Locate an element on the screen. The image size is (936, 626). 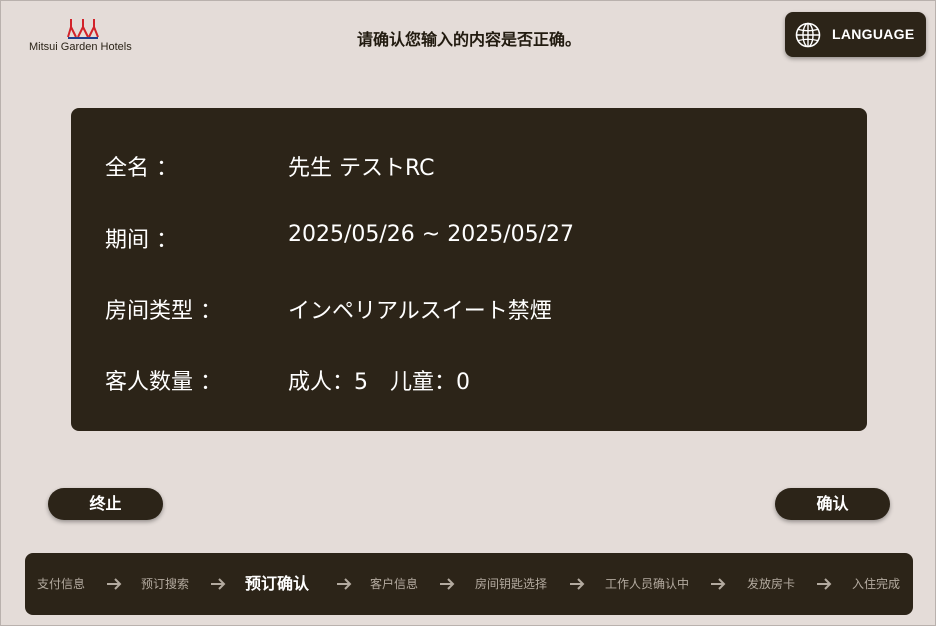
info-row-period: 期间 ： 2025/05/26 ~ 2025/05/27 is located at coordinates (469, 236).